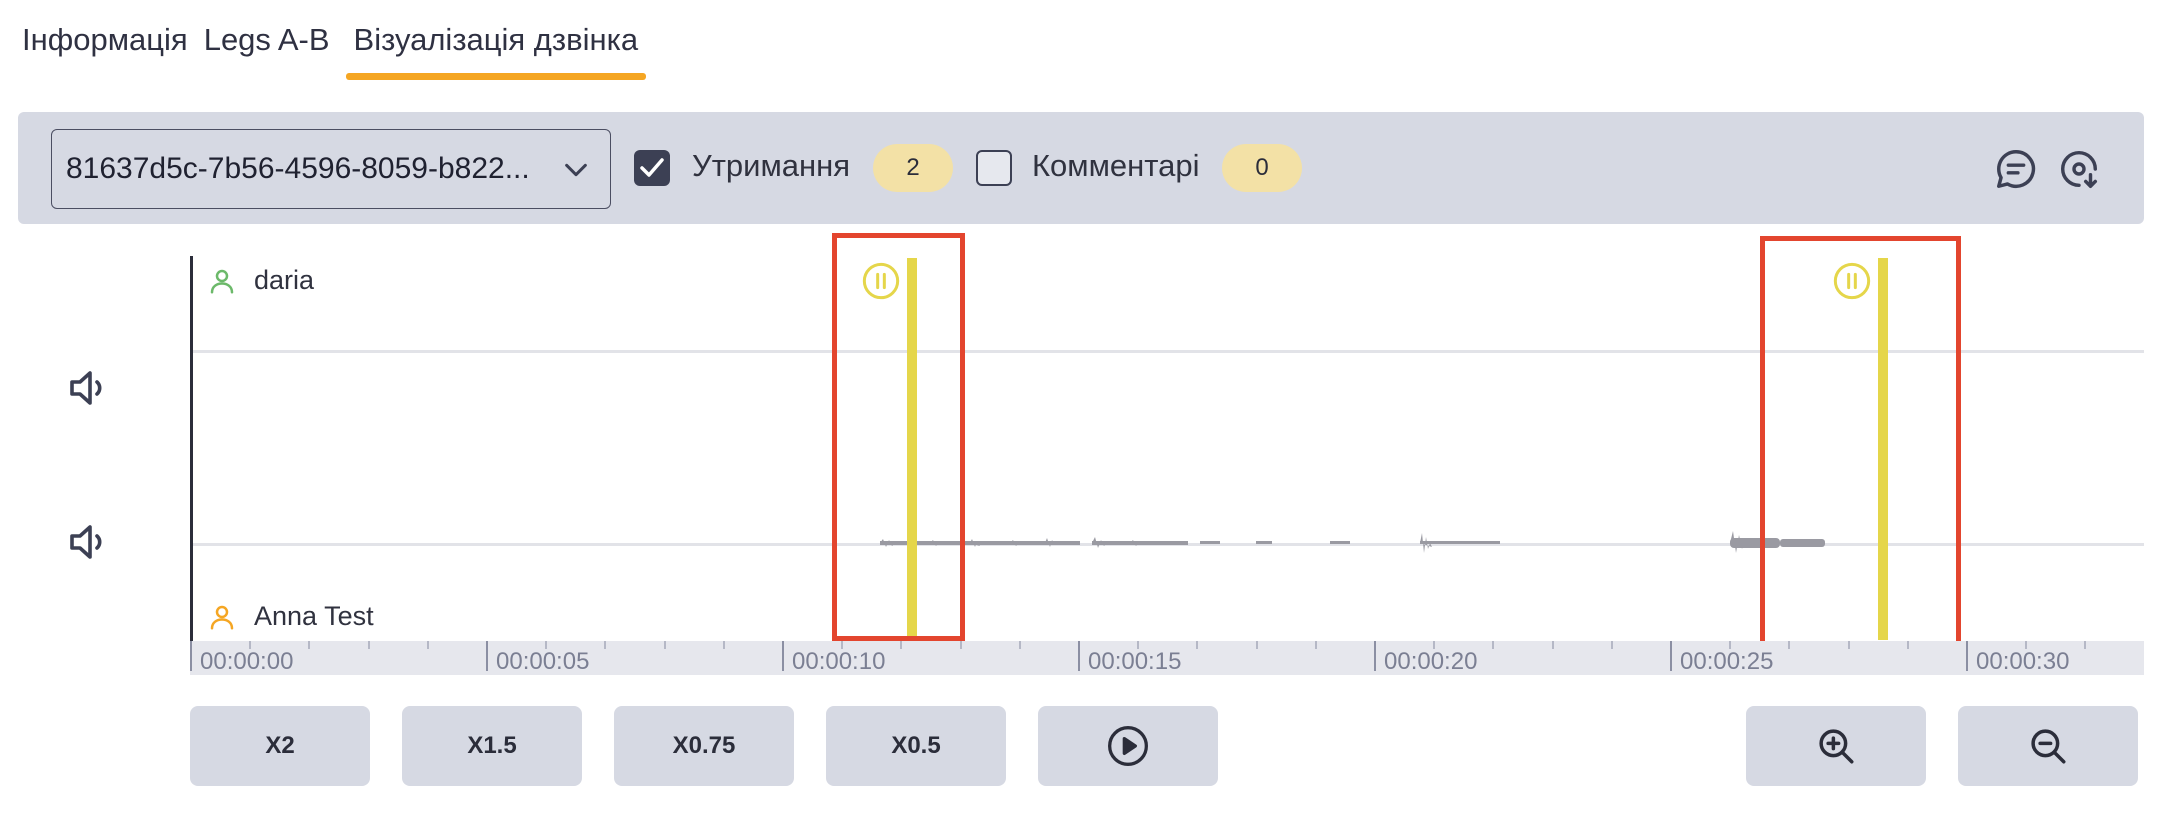  I want to click on zoom-in-button, so click(1836, 746).